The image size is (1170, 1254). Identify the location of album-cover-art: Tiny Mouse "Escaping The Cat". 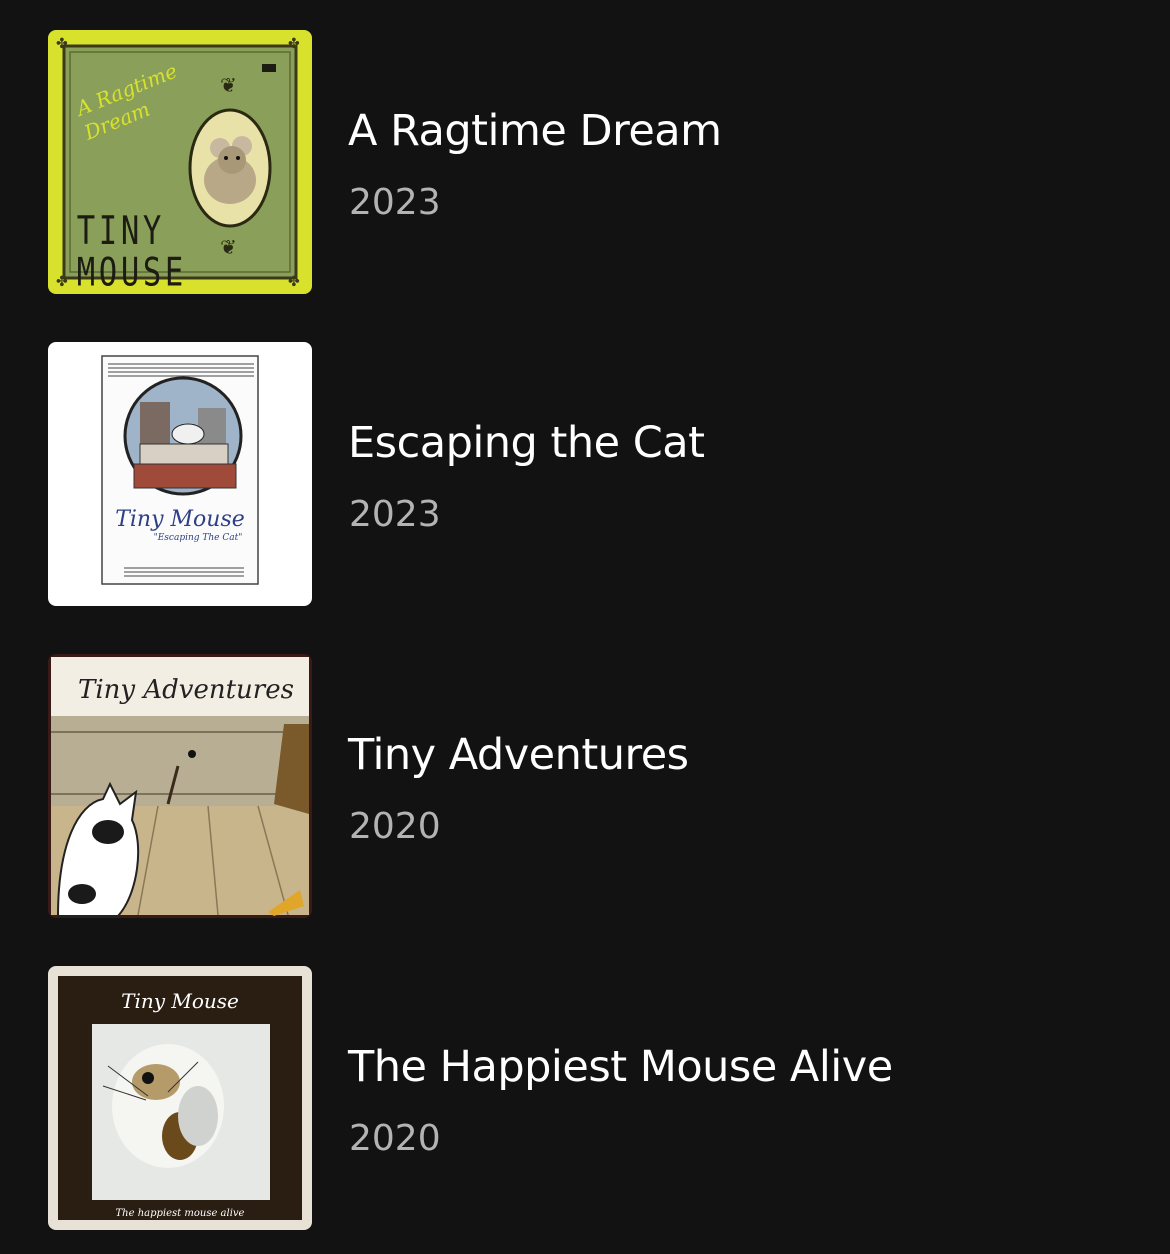
(180, 474).